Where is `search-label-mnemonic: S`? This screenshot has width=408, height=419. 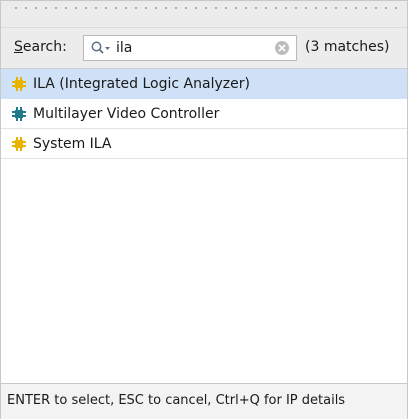 search-label-mnemonic: S is located at coordinates (18, 47).